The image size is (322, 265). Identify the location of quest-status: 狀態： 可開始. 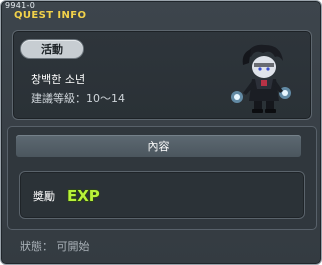
(55, 246).